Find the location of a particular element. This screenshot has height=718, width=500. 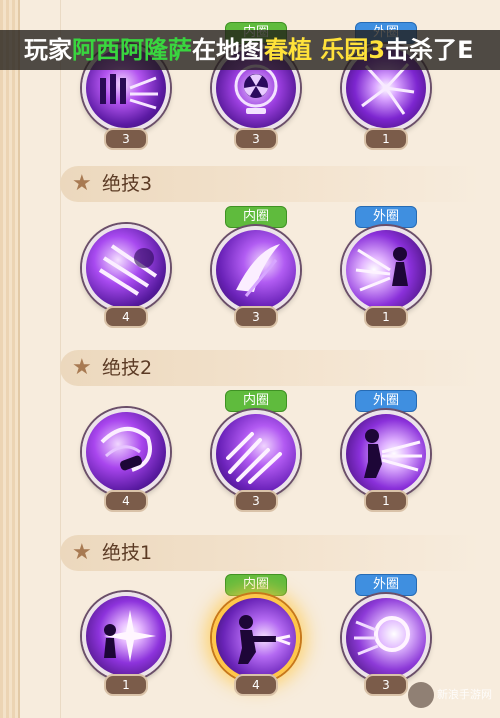

silhouette-beam-skill-icon is located at coordinates (386, 454).